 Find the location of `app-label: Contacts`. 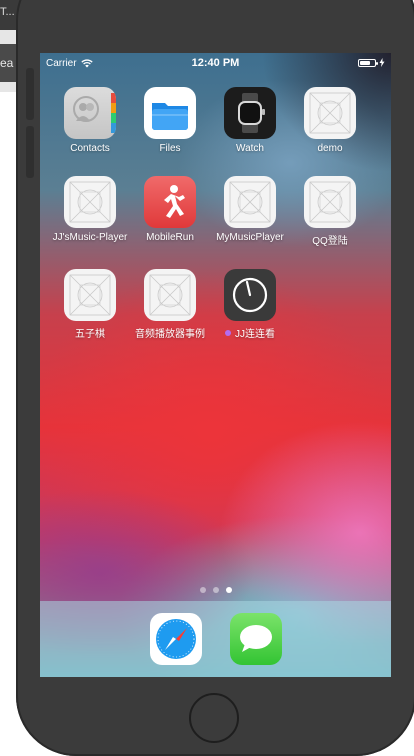

app-label: Contacts is located at coordinates (90, 148).